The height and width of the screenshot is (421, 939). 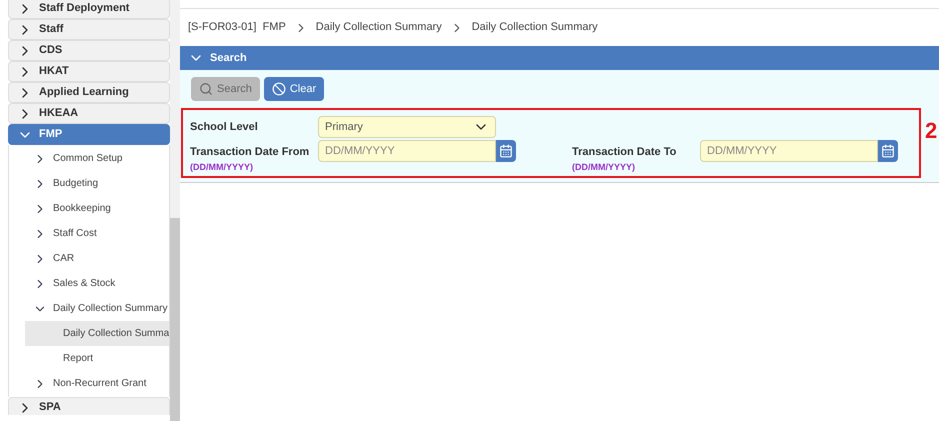 I want to click on sidebar-subitem: Daily Collection Summa, so click(x=97, y=333).